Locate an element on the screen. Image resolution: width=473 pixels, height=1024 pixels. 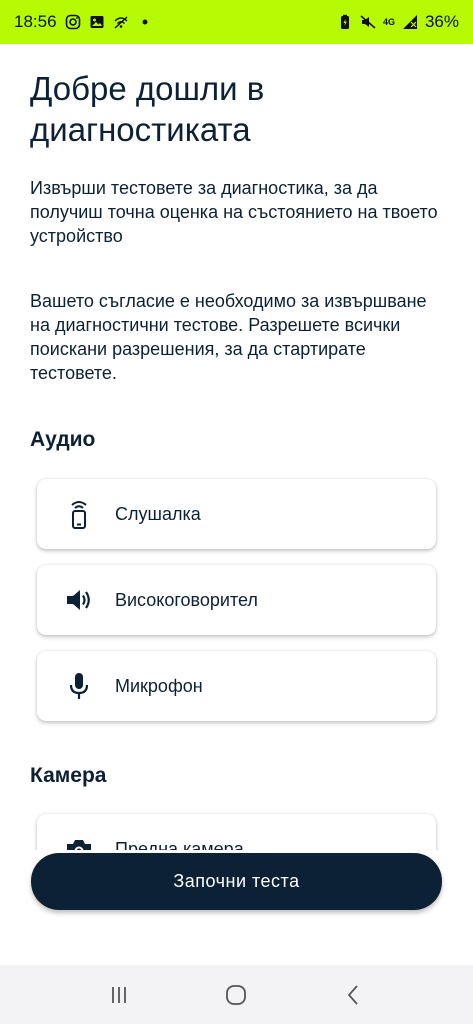
test-item-label: Високоговорител is located at coordinates (186, 599).